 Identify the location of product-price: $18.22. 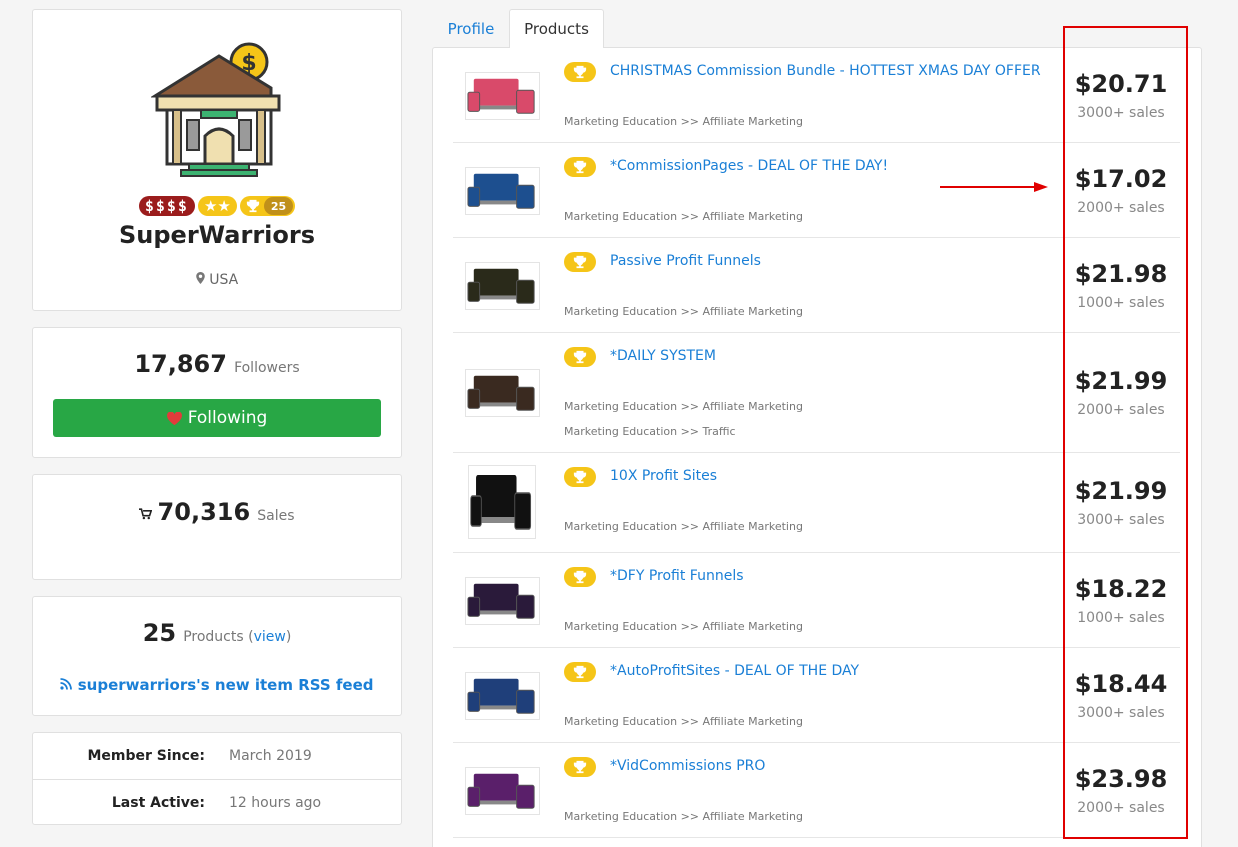
(1121, 589).